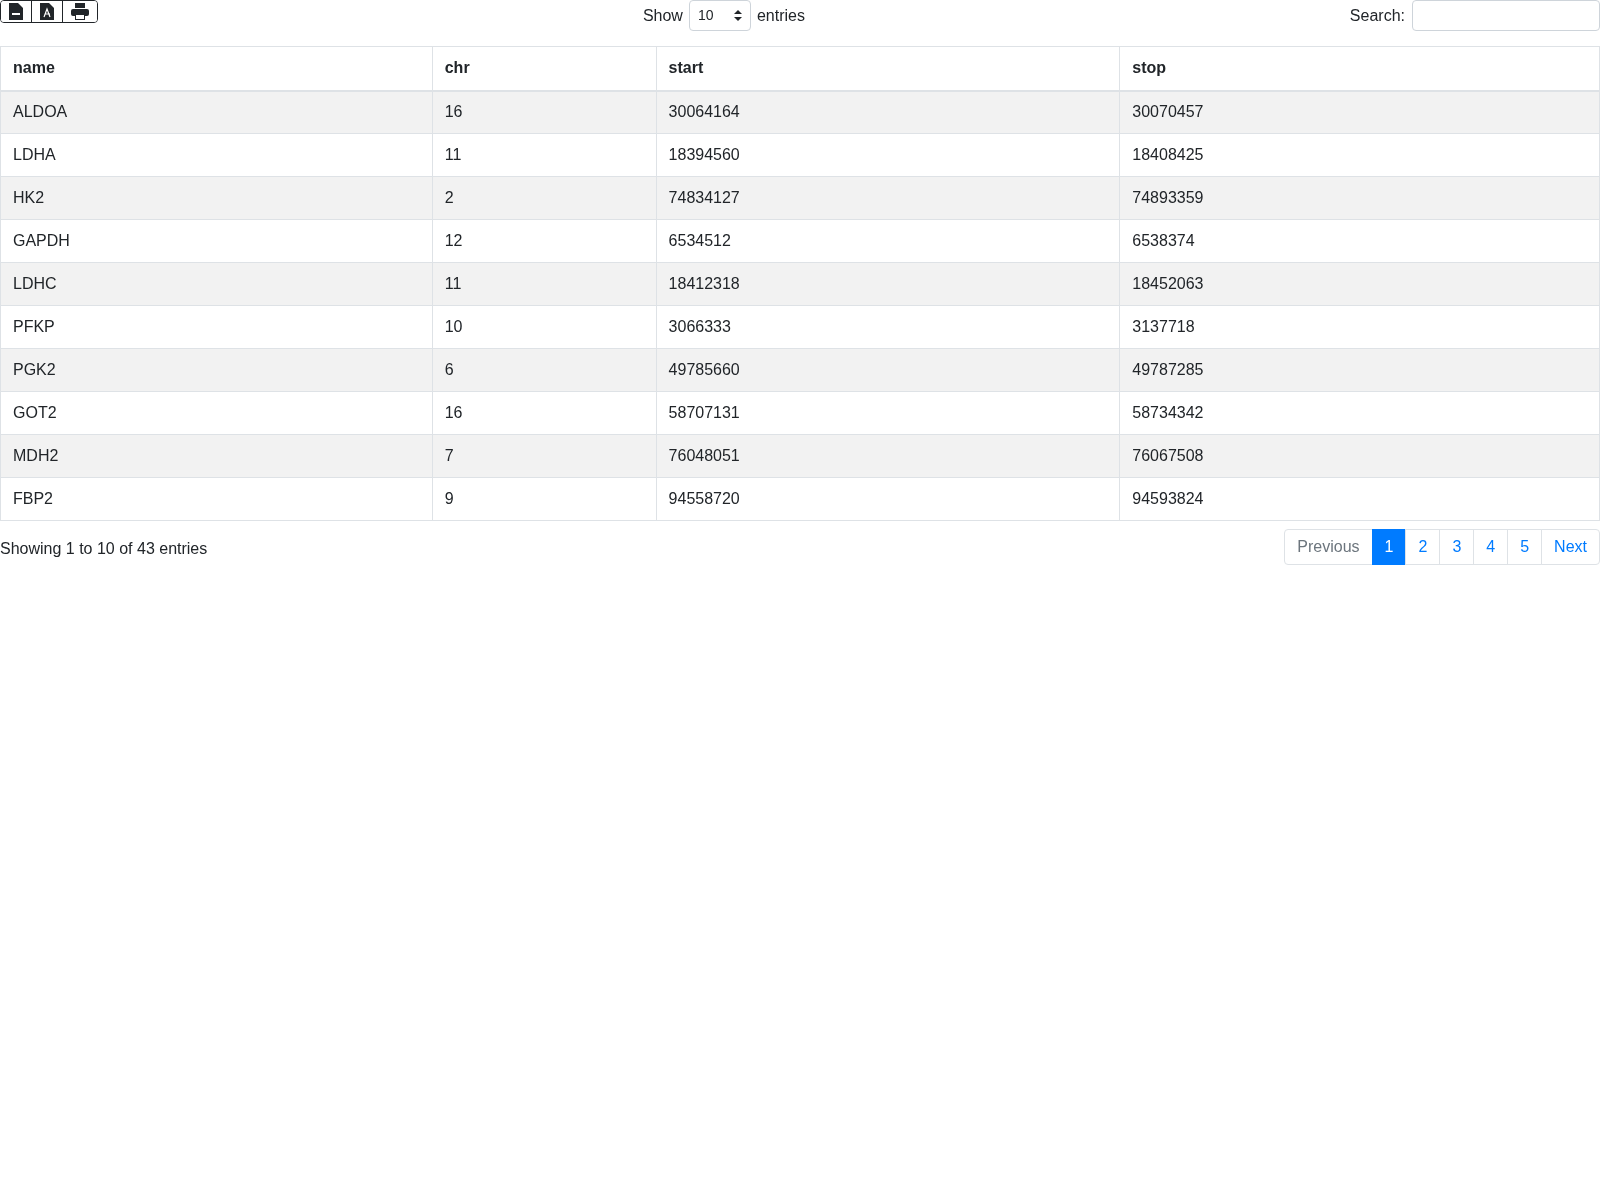 The image size is (1600, 1200). I want to click on table-cell: 18412318, so click(888, 284).